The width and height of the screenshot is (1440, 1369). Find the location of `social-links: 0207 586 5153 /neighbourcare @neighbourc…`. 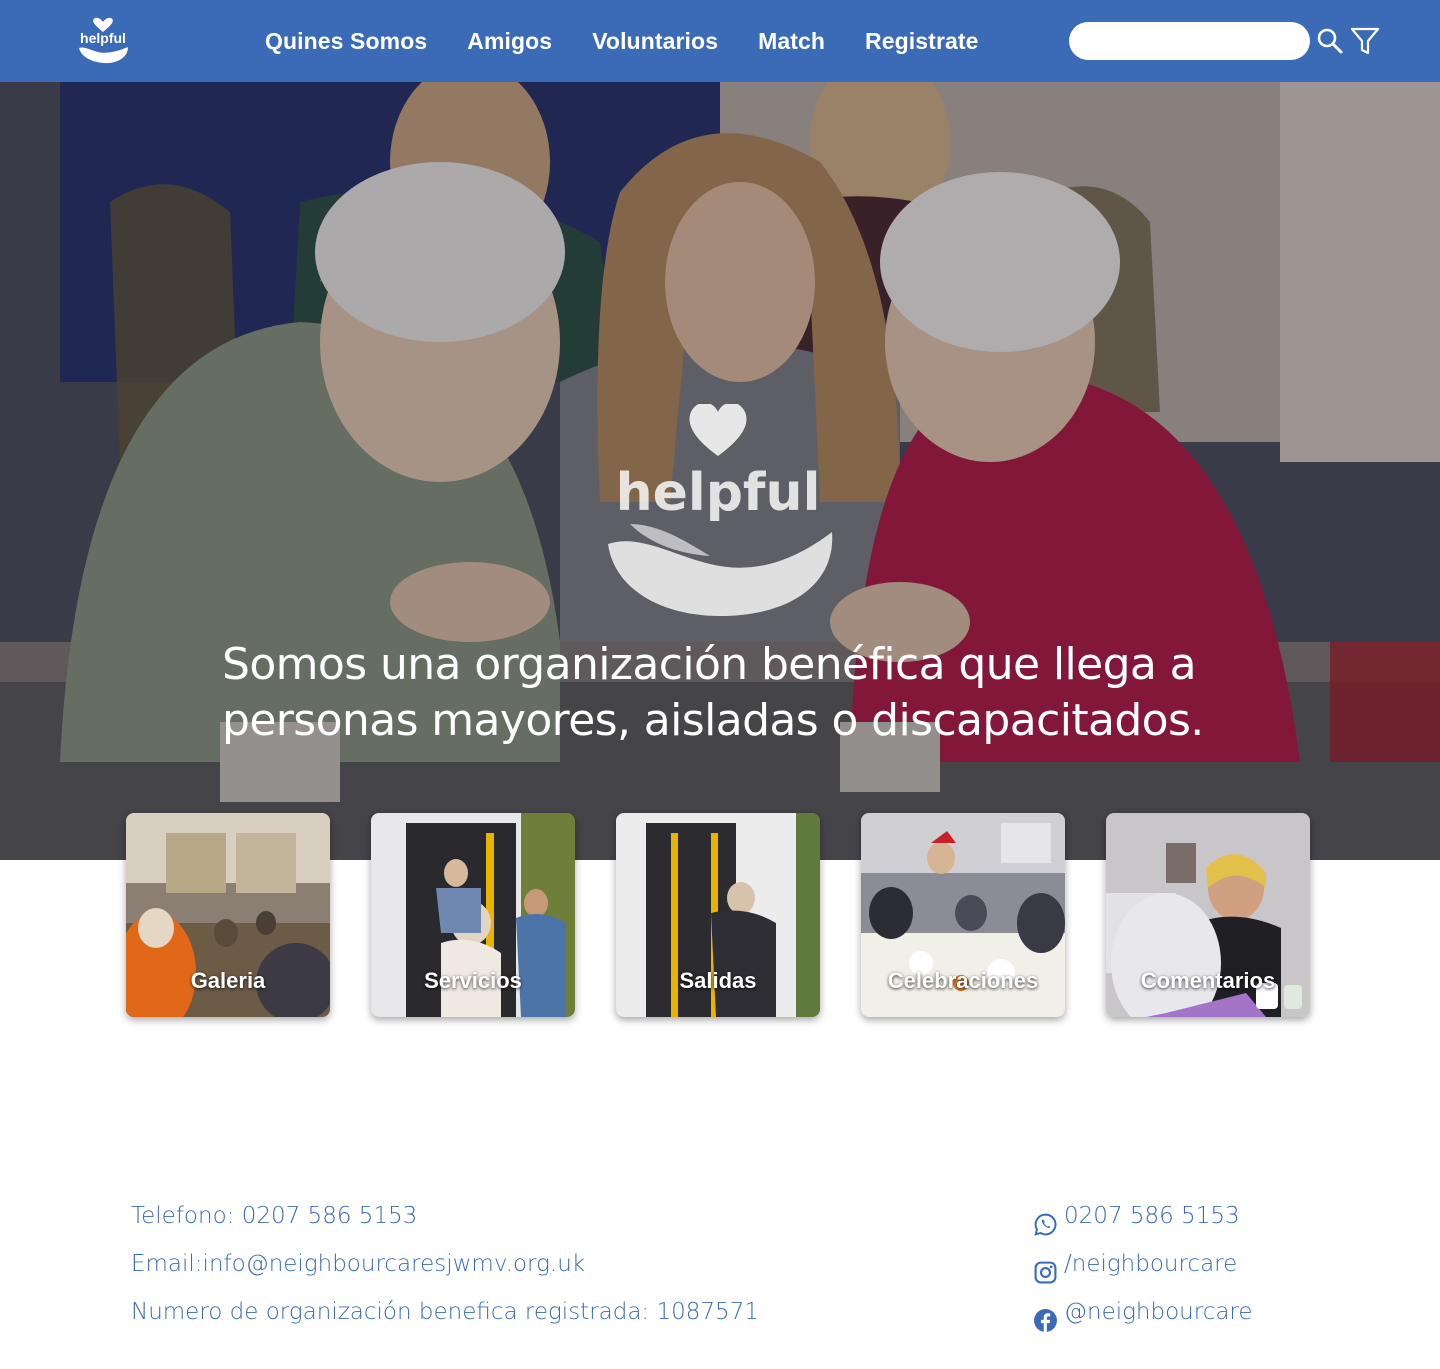

social-links: 0207 586 5153 /neighbourcare @neighbourc… is located at coordinates (1143, 1272).